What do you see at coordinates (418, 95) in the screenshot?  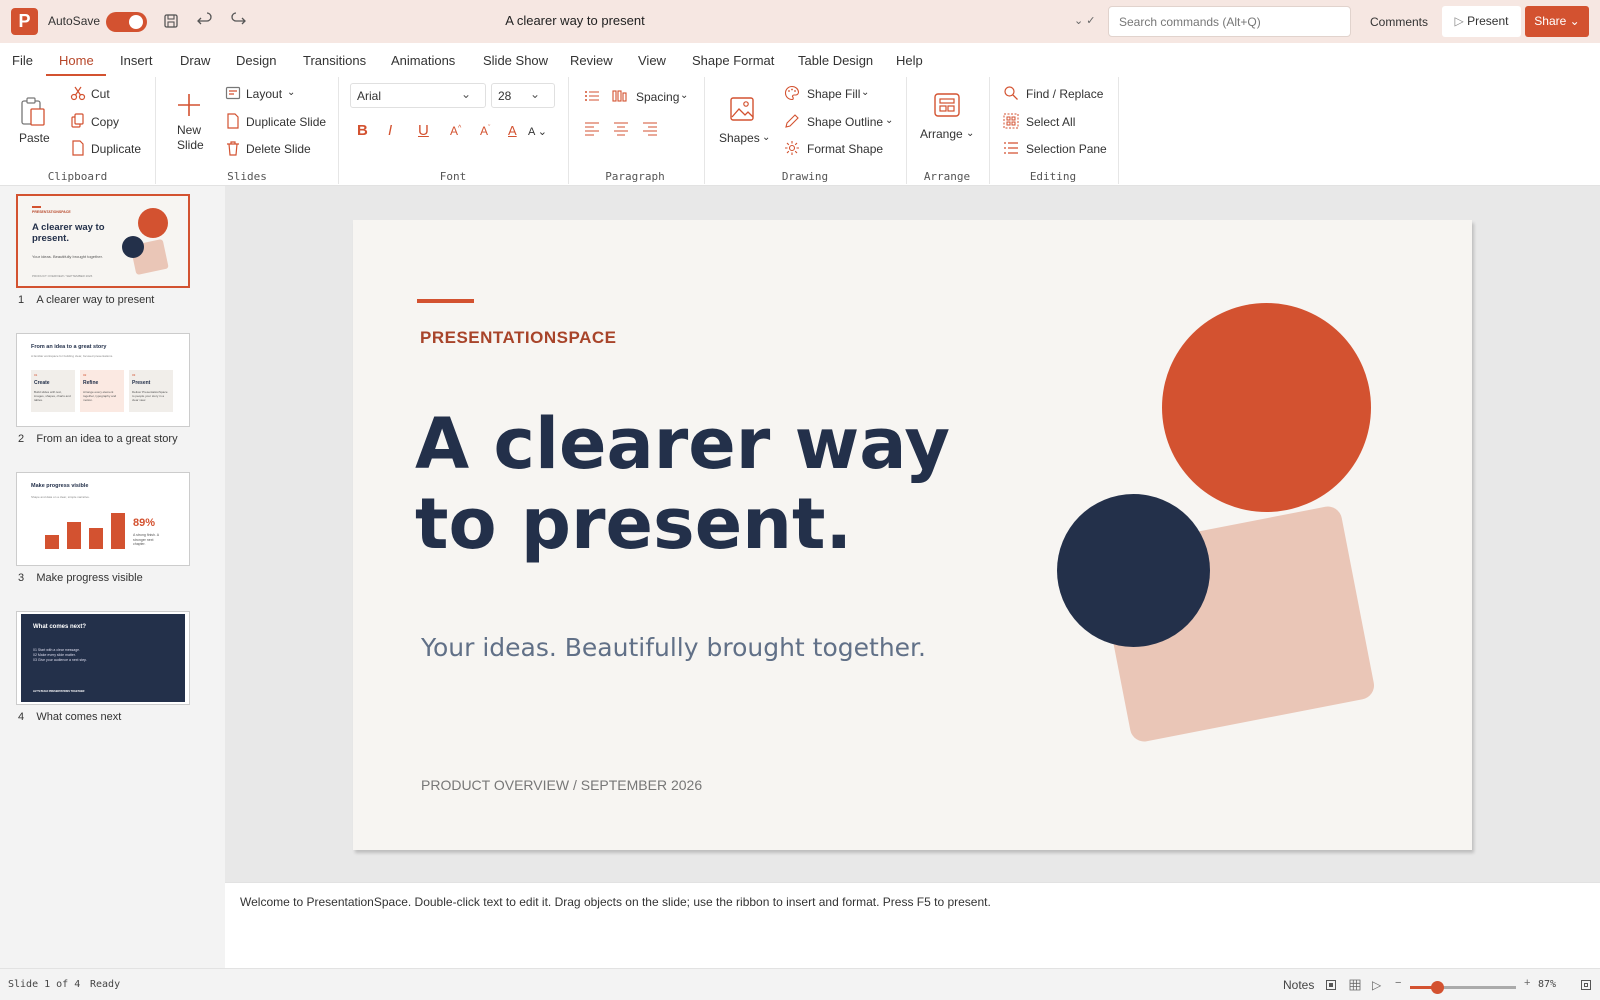 I see `font-family-select: Arial ⌄` at bounding box center [418, 95].